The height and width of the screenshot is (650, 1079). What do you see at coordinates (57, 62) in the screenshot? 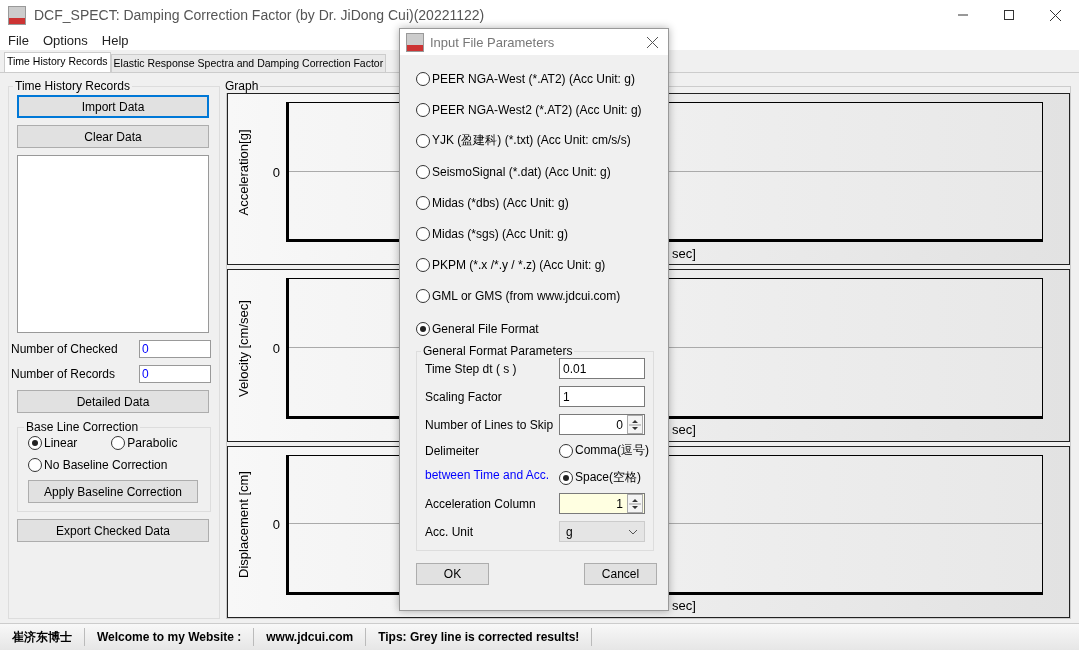
I see `tab: Time History Records` at bounding box center [57, 62].